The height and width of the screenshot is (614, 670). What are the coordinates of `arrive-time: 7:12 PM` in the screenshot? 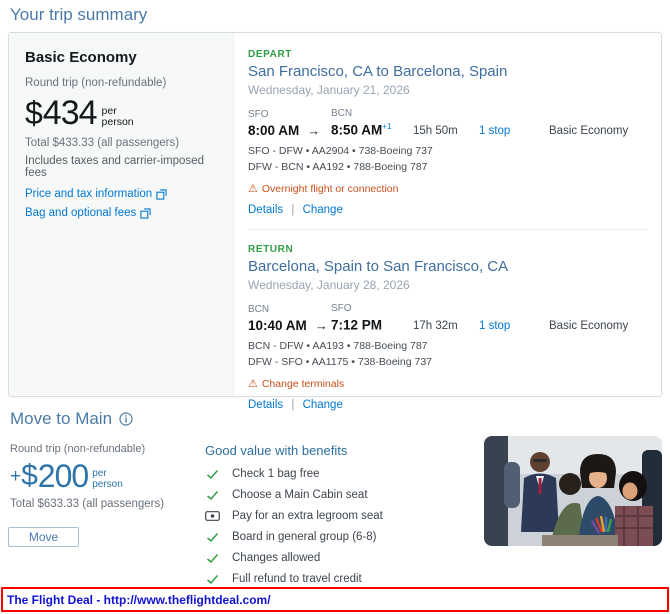 It's located at (357, 325).